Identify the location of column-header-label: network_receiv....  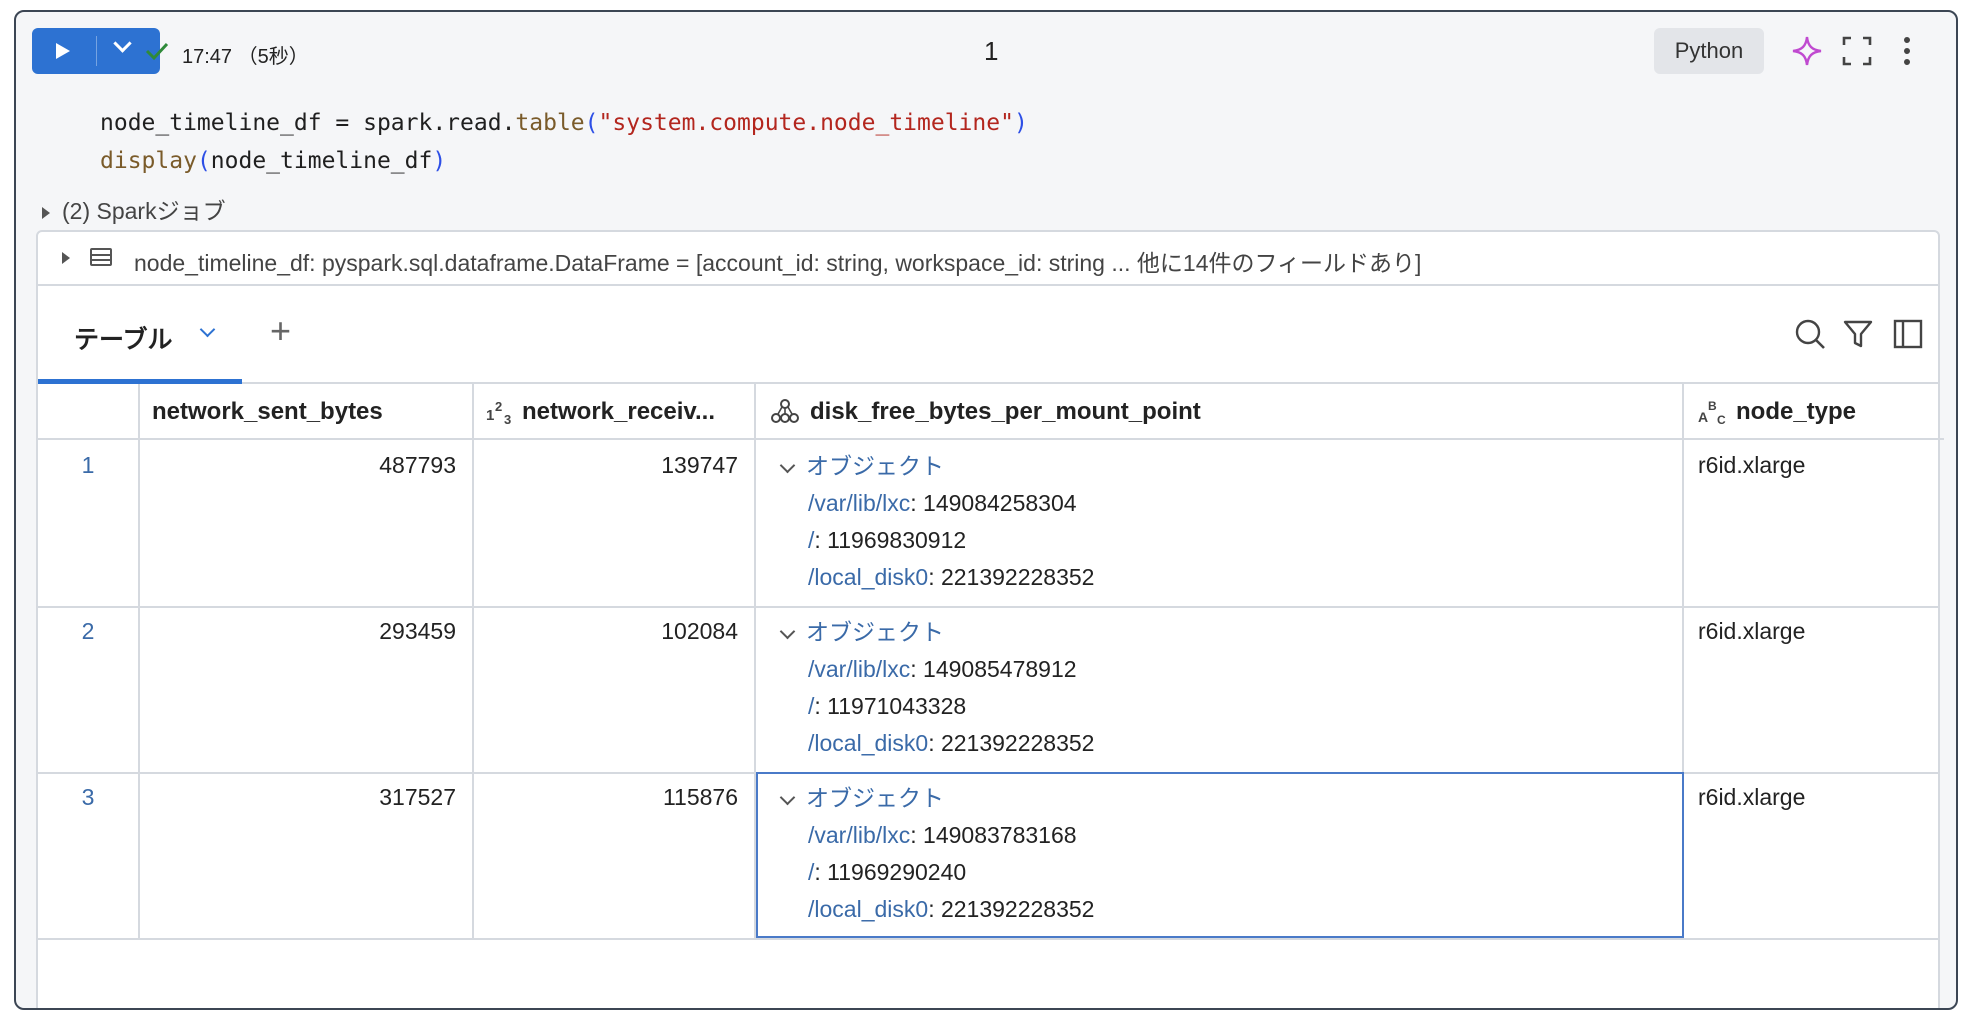
(618, 411).